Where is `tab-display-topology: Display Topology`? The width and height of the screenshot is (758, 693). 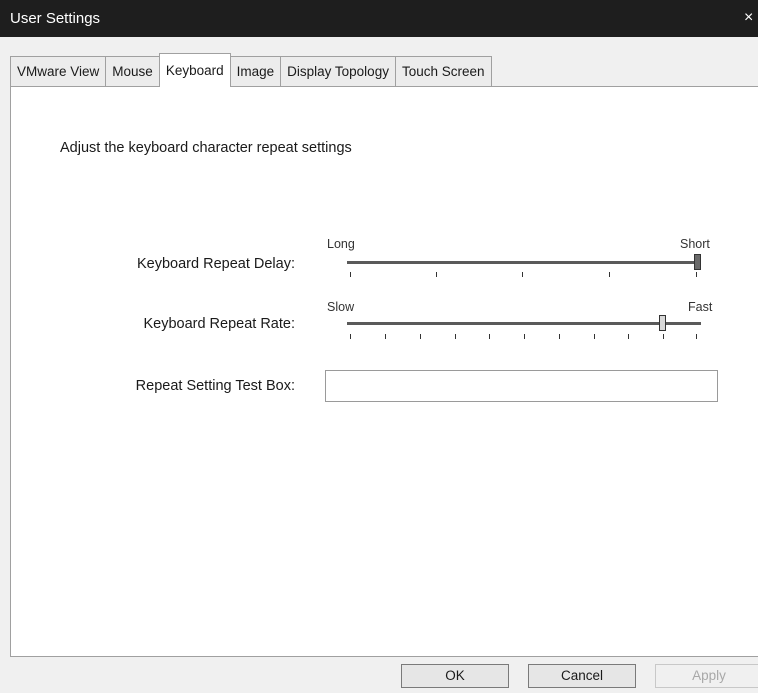
tab-display-topology: Display Topology is located at coordinates (337, 71).